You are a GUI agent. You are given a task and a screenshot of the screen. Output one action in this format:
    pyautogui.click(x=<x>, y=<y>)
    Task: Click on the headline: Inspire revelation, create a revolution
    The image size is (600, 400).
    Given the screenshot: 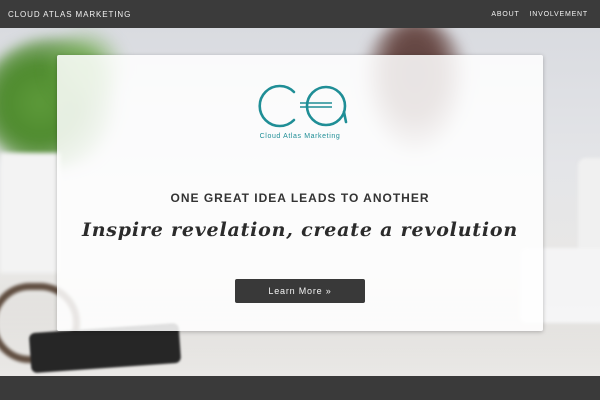 What is the action you would take?
    pyautogui.click(x=300, y=230)
    